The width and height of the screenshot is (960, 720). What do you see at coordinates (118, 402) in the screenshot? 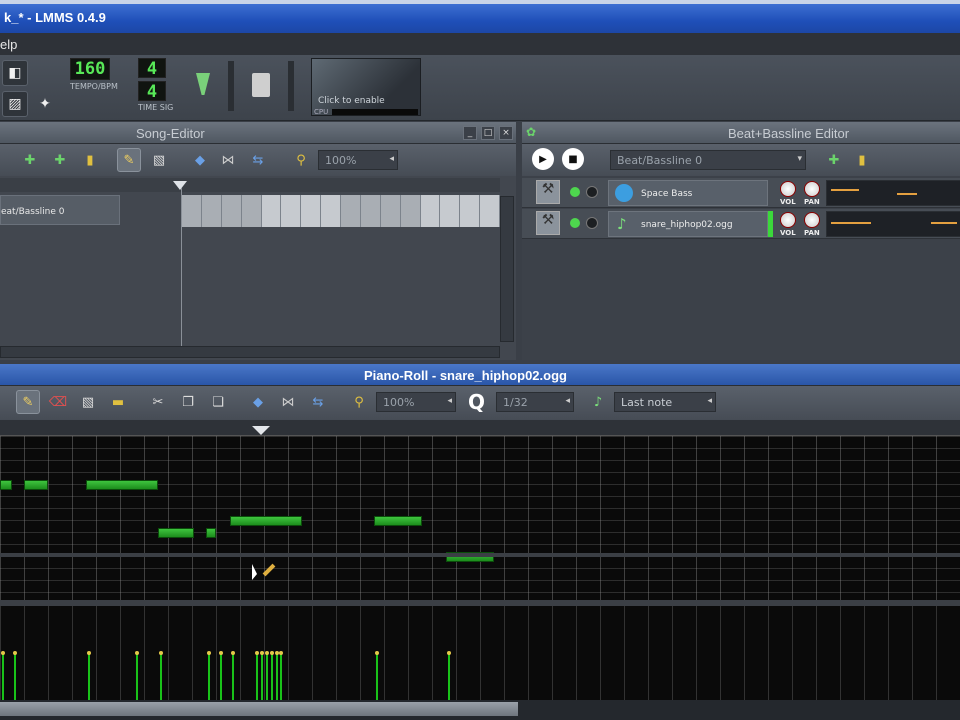
I see `detune-mode-icon: ▬` at bounding box center [118, 402].